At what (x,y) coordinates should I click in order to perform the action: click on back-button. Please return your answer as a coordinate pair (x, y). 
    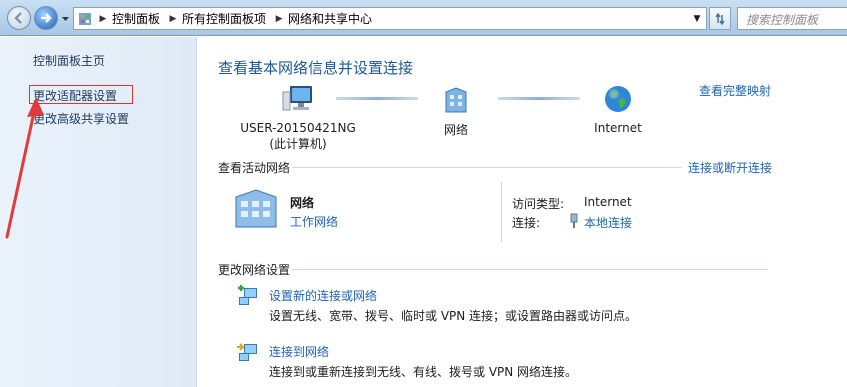
    Looking at the image, I should click on (19, 18).